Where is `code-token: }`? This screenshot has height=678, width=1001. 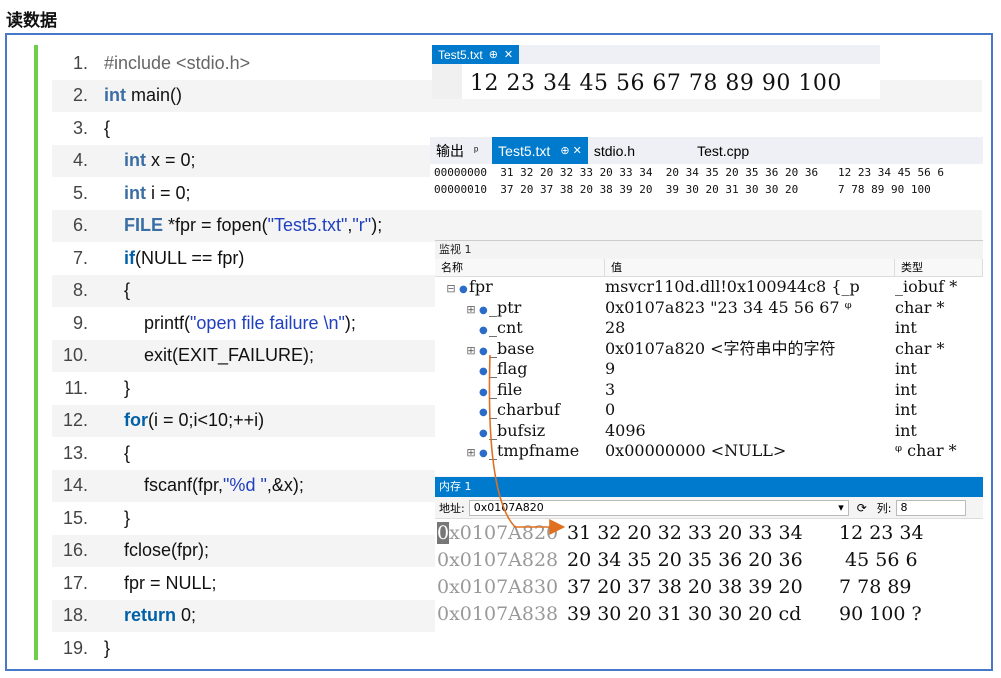 code-token: } is located at coordinates (117, 387).